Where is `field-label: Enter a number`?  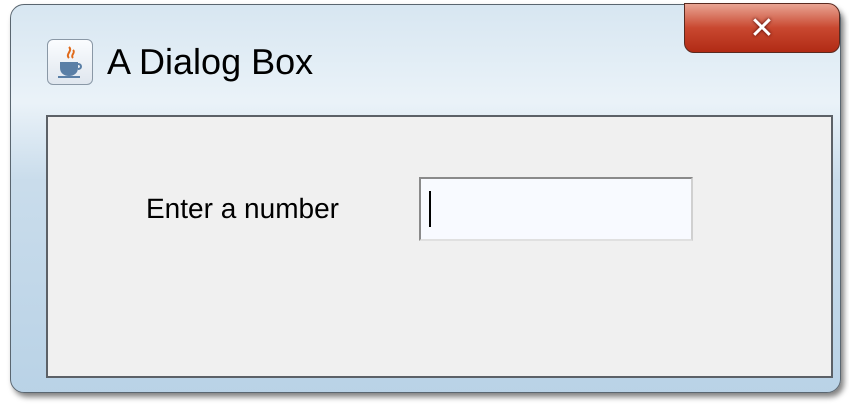
field-label: Enter a number is located at coordinates (242, 209).